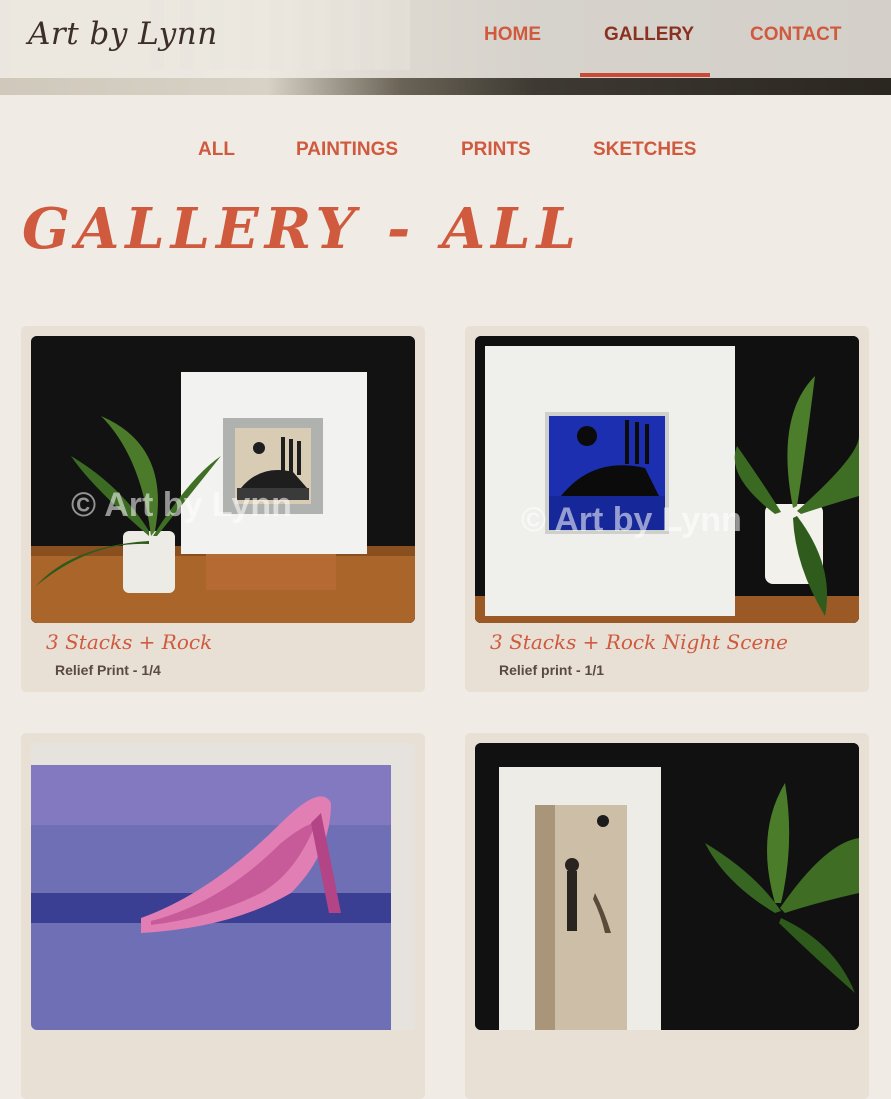  What do you see at coordinates (302, 229) in the screenshot?
I see `page-title: GALLERY - ALL` at bounding box center [302, 229].